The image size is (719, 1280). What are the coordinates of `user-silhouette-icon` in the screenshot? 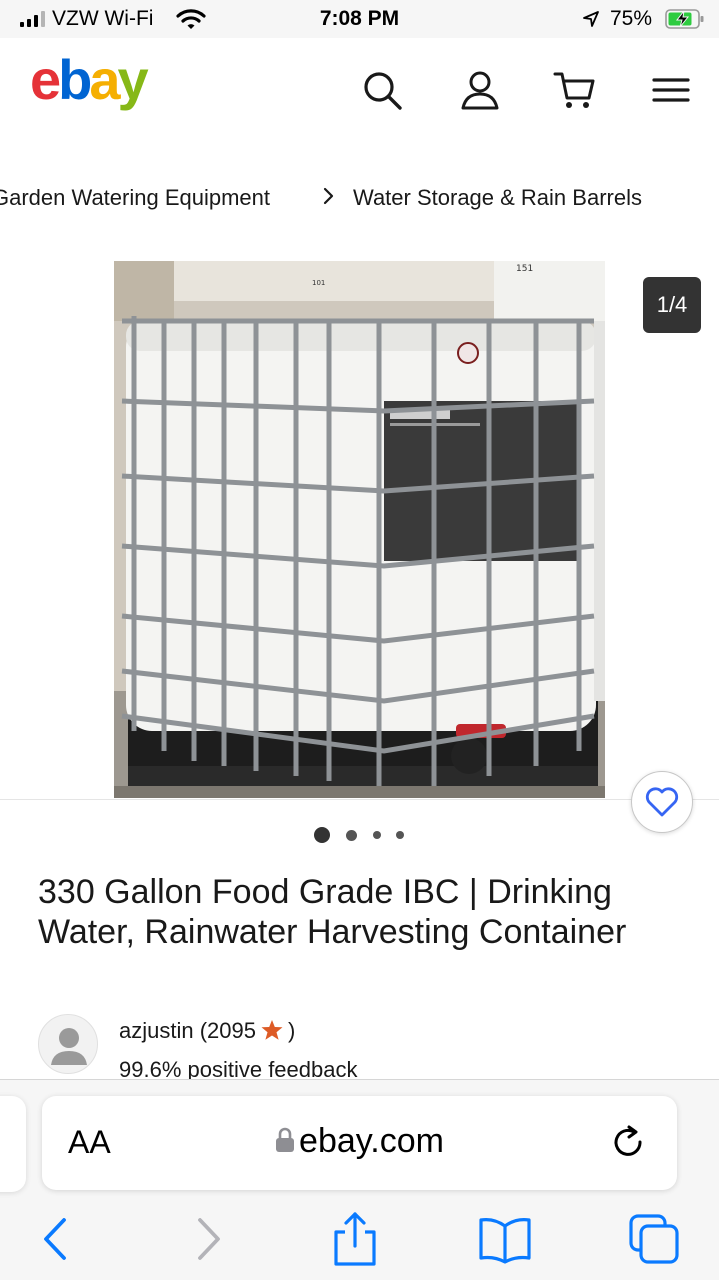 It's located at (69, 1046).